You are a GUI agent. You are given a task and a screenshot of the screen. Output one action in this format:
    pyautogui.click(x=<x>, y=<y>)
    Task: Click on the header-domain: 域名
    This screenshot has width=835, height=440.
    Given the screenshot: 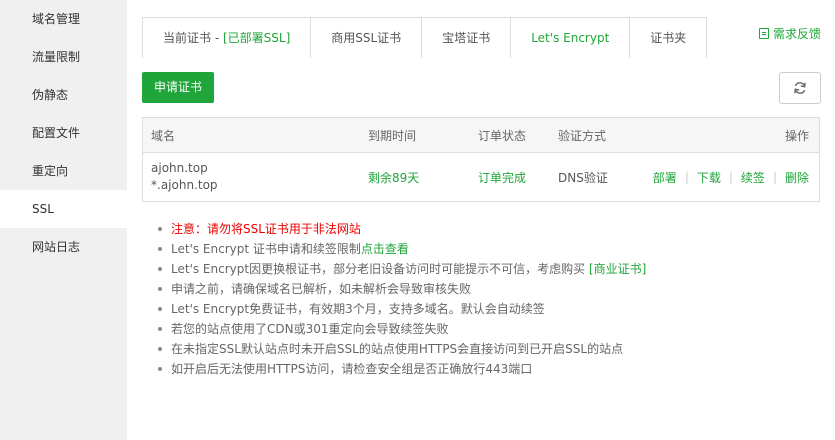 What is the action you would take?
    pyautogui.click(x=163, y=135)
    